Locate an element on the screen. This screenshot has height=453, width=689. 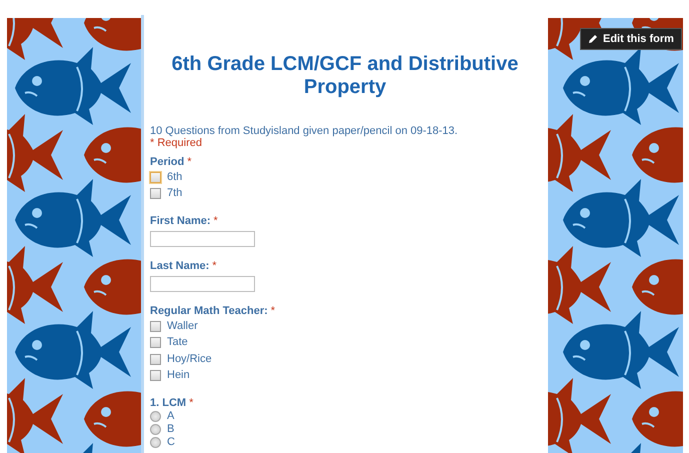
question-label: First Name: is located at coordinates (180, 221).